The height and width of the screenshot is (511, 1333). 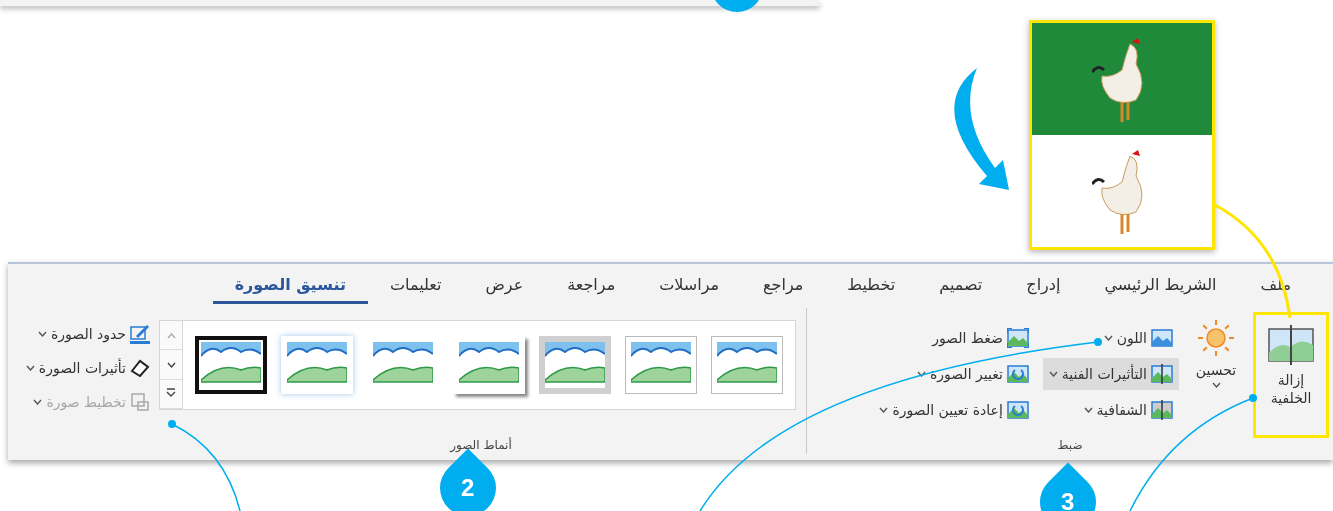 What do you see at coordinates (1291, 375) in the screenshot?
I see `remove-background-button: إزالة الخلفية` at bounding box center [1291, 375].